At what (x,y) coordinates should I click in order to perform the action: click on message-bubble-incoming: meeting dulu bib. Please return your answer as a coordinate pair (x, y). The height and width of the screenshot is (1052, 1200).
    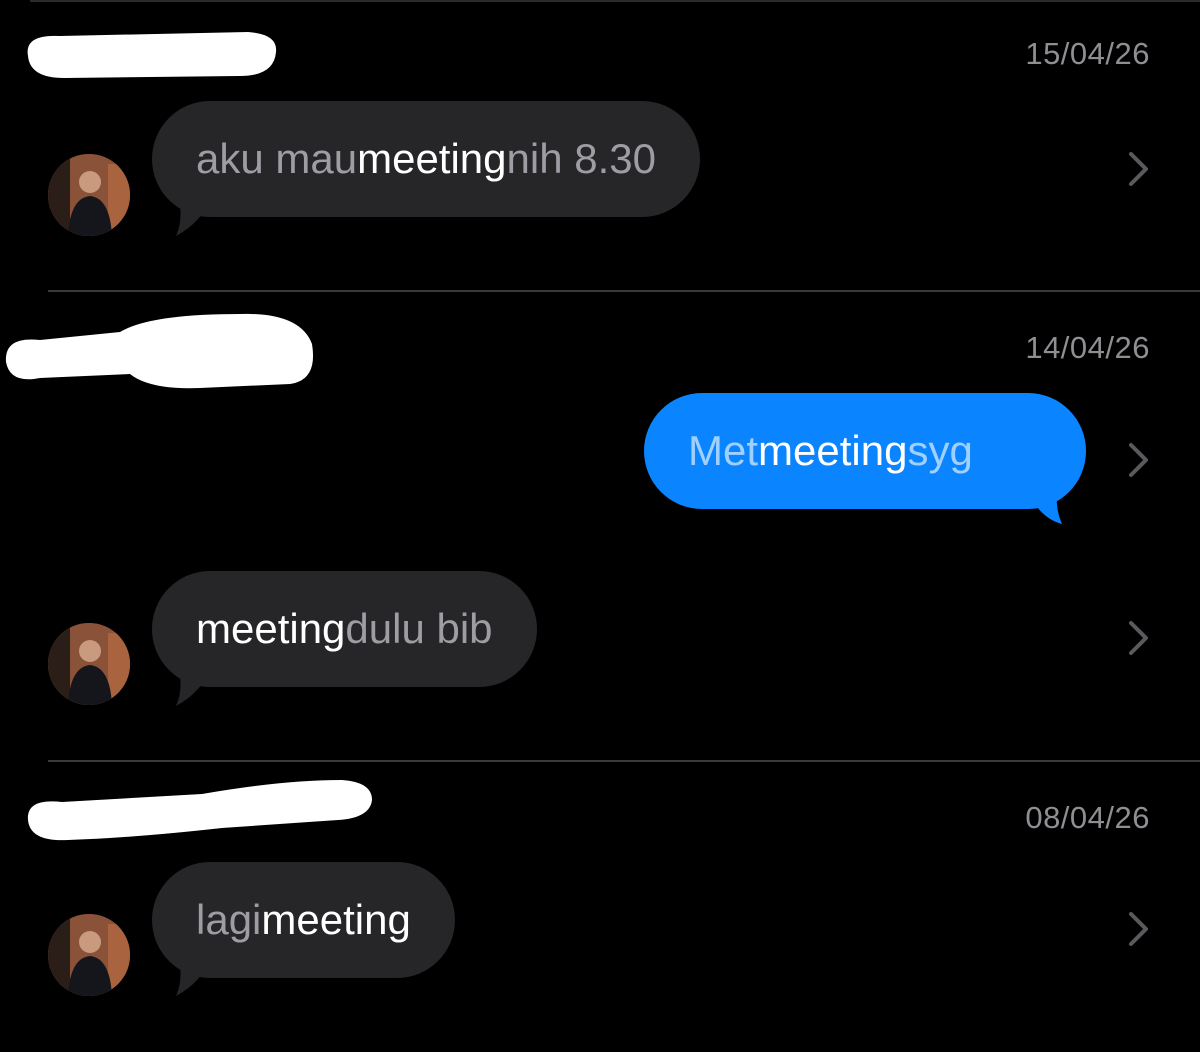
    Looking at the image, I should click on (344, 629).